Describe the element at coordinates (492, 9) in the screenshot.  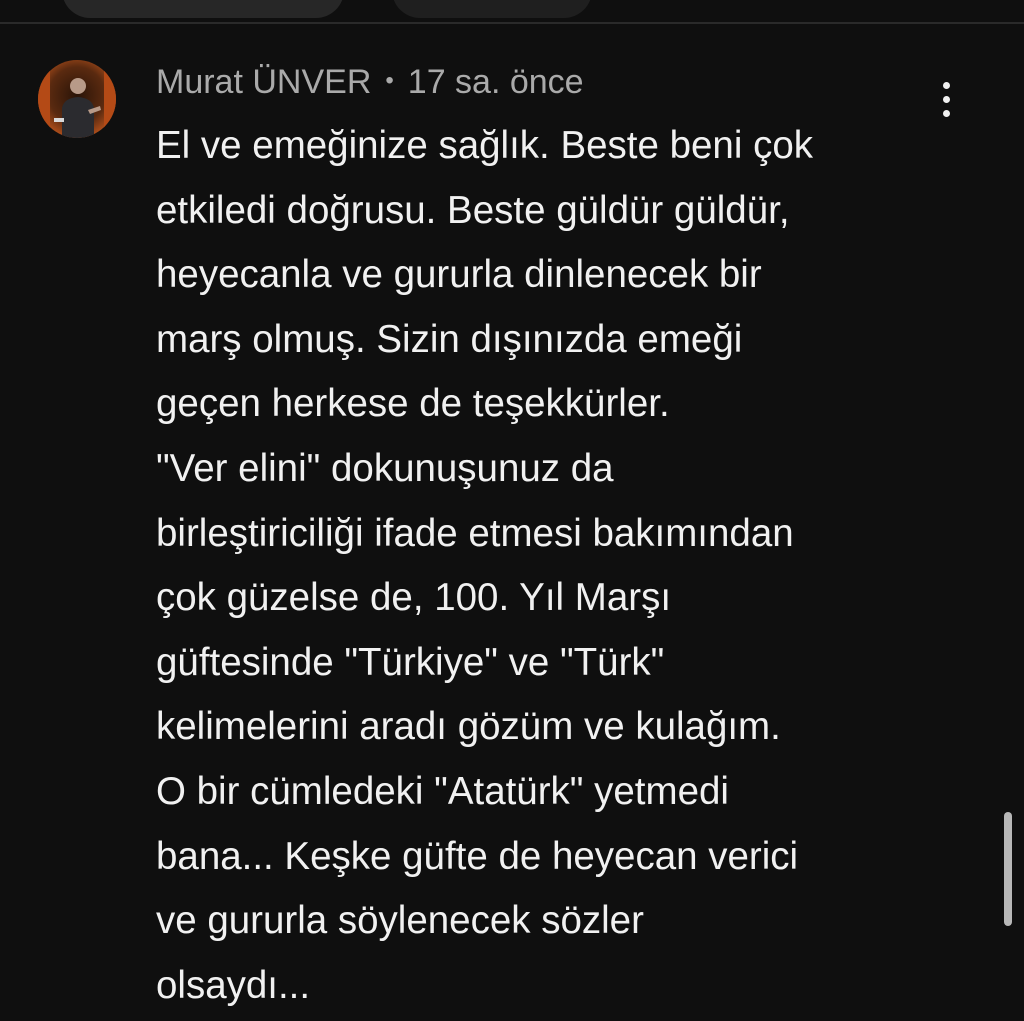
I see `top-chip-secondary` at that location.